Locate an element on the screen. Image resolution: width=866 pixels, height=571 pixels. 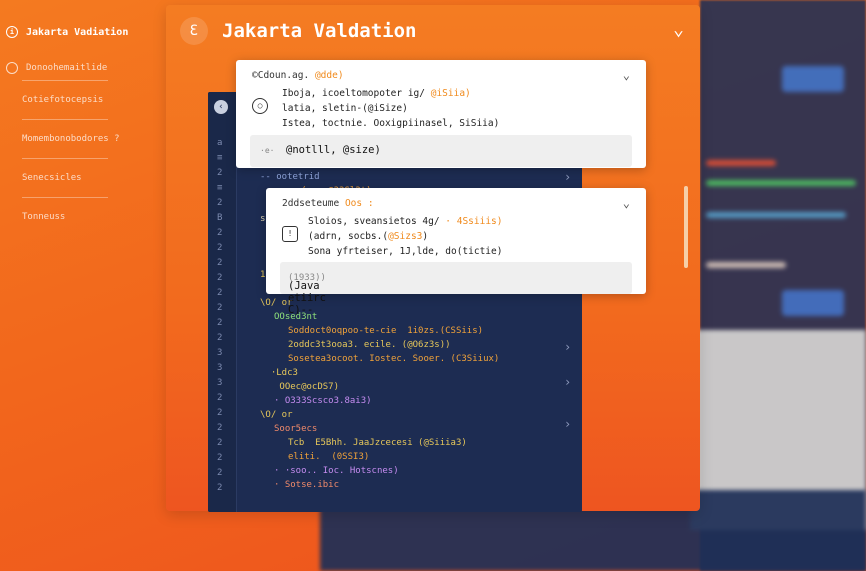
app-logo-icon: Ɛ is located at coordinates (194, 31).